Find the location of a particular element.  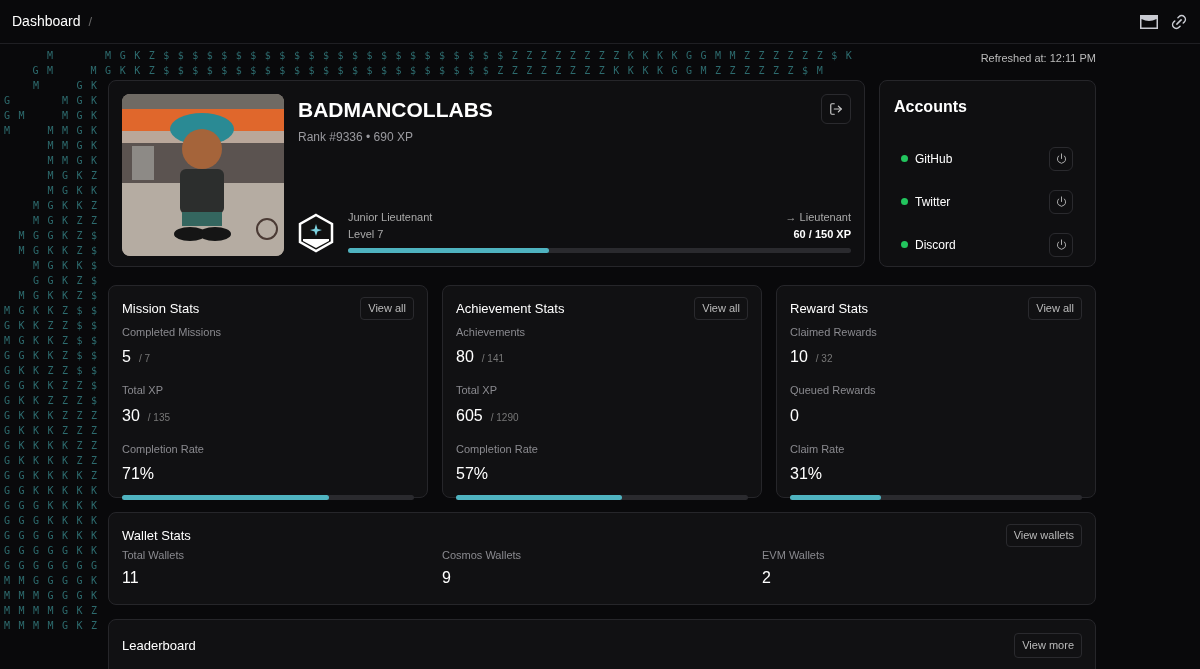

stat-label: Claimed Rewards is located at coordinates (834, 332).